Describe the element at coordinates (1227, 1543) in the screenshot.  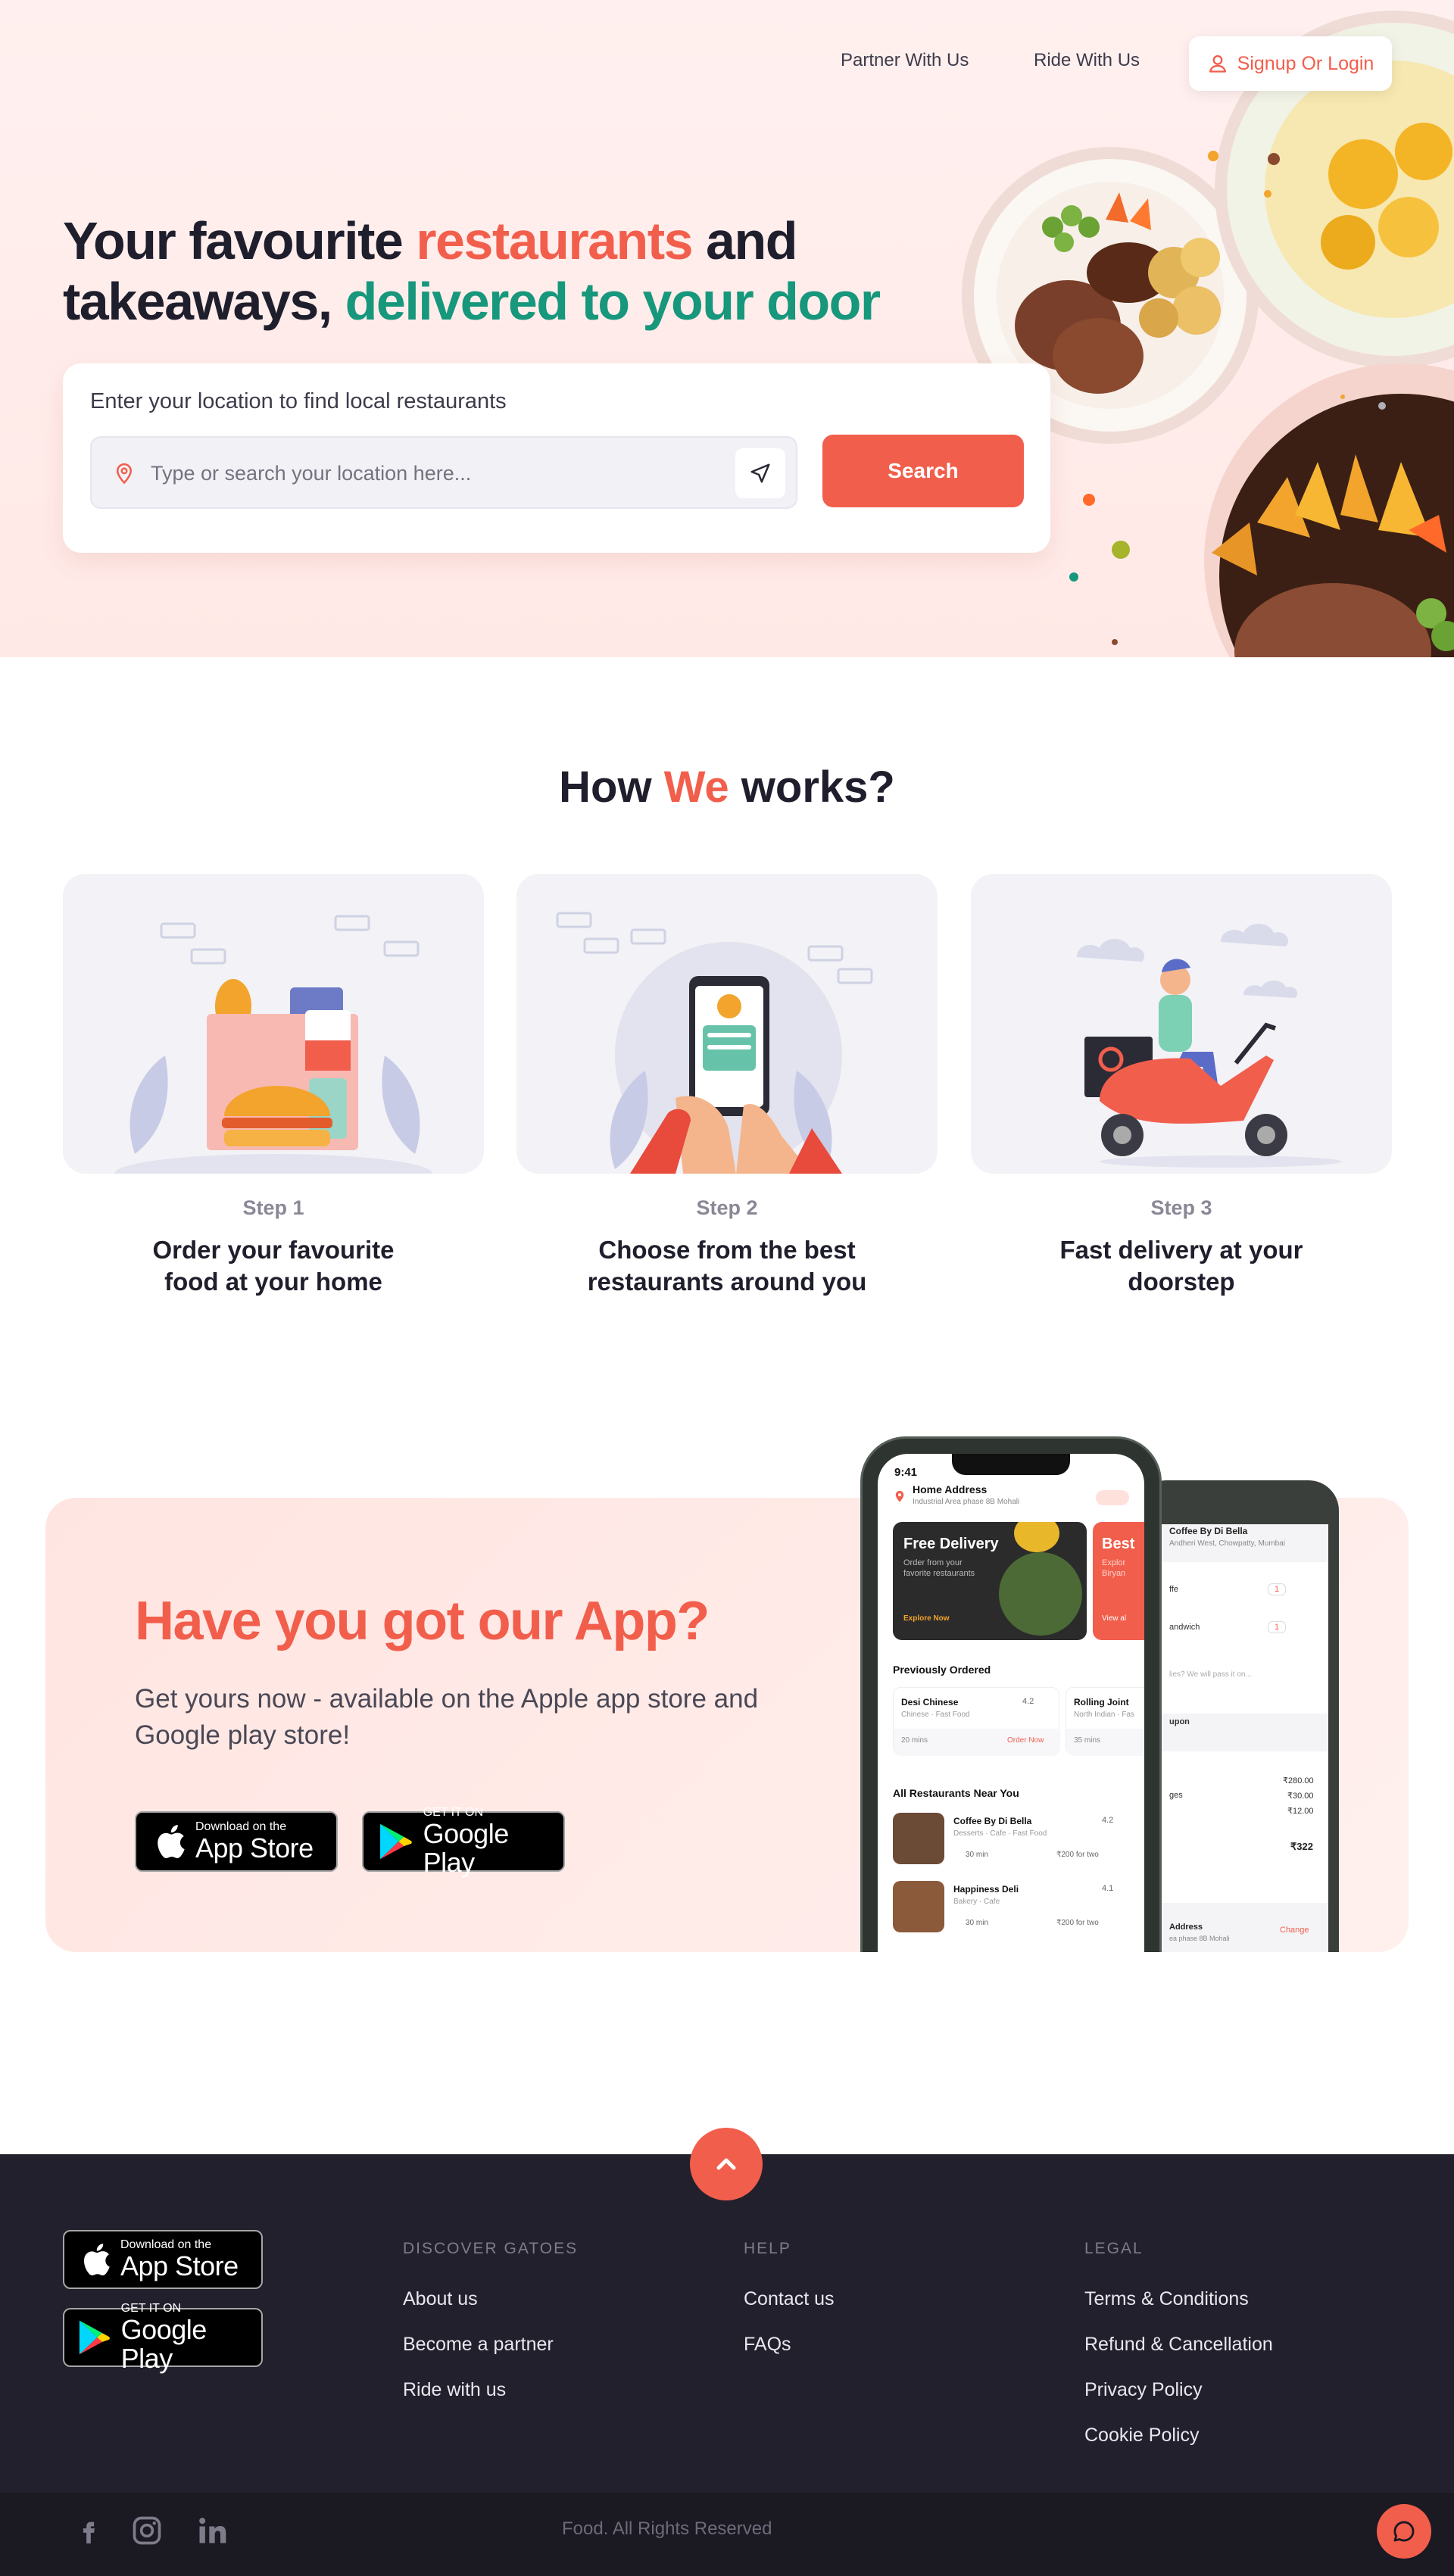
I see `back-shop-address: Andheri West, Chowpatty, Mumbai` at that location.